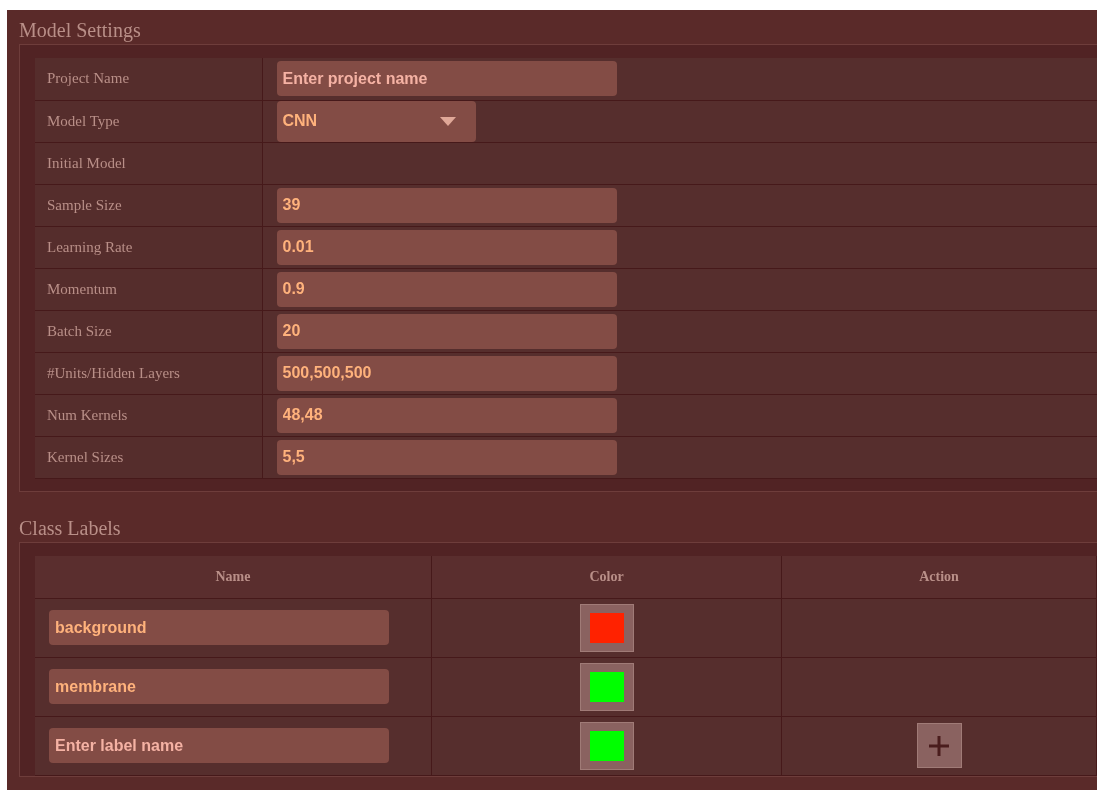  Describe the element at coordinates (447, 121) in the screenshot. I see `caret-icon` at that location.